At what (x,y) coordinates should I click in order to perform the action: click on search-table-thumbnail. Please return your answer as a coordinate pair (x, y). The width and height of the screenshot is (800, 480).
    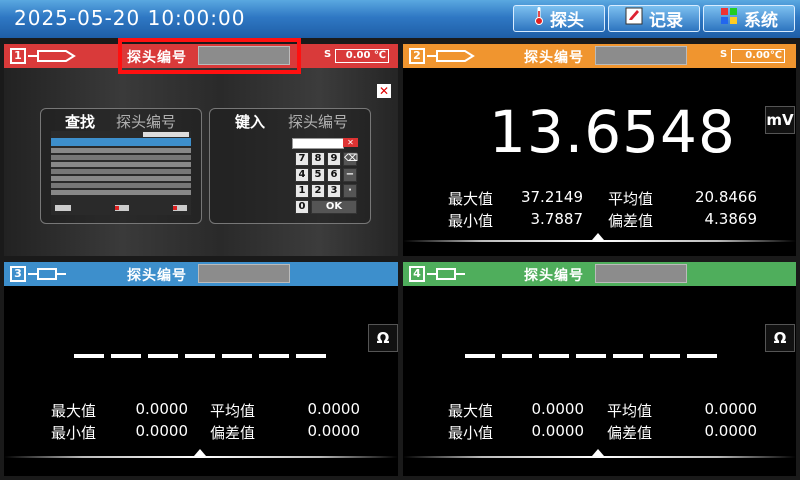
    Looking at the image, I should click on (121, 173).